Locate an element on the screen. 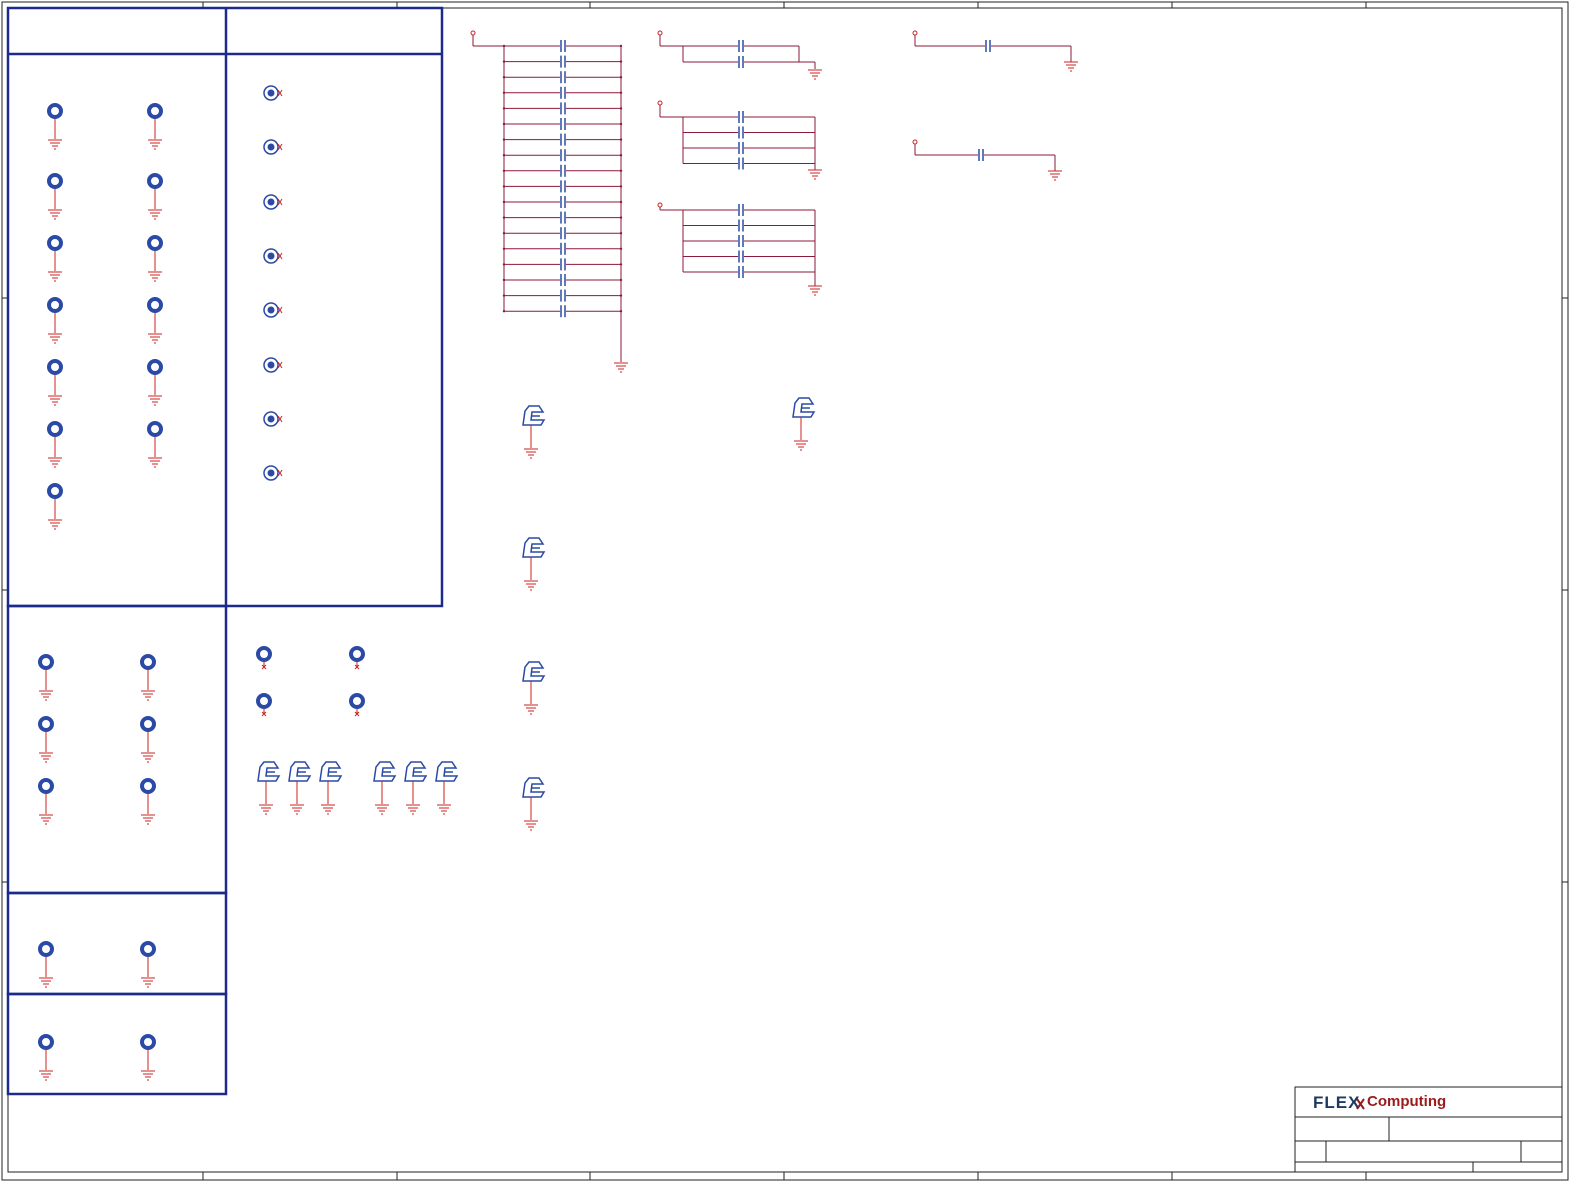 The width and height of the screenshot is (1572, 1183). logo-suffix: Computing is located at coordinates (1407, 1101).